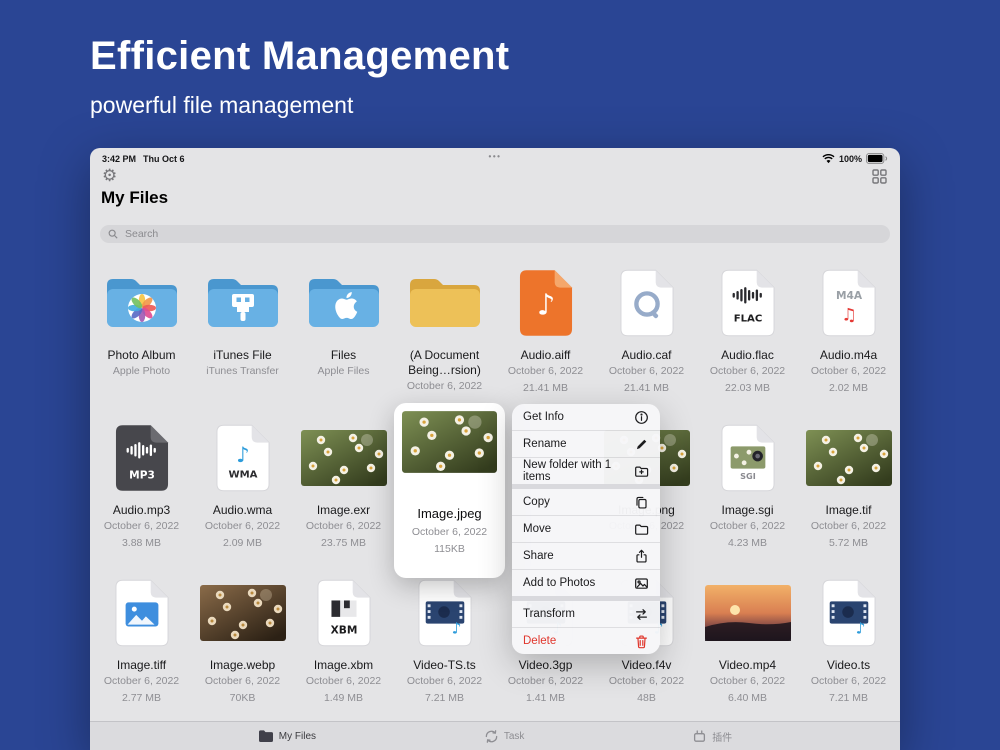 The image size is (1000, 750). Describe the element at coordinates (343, 371) in the screenshot. I see `file-meta: Apple Files` at that location.